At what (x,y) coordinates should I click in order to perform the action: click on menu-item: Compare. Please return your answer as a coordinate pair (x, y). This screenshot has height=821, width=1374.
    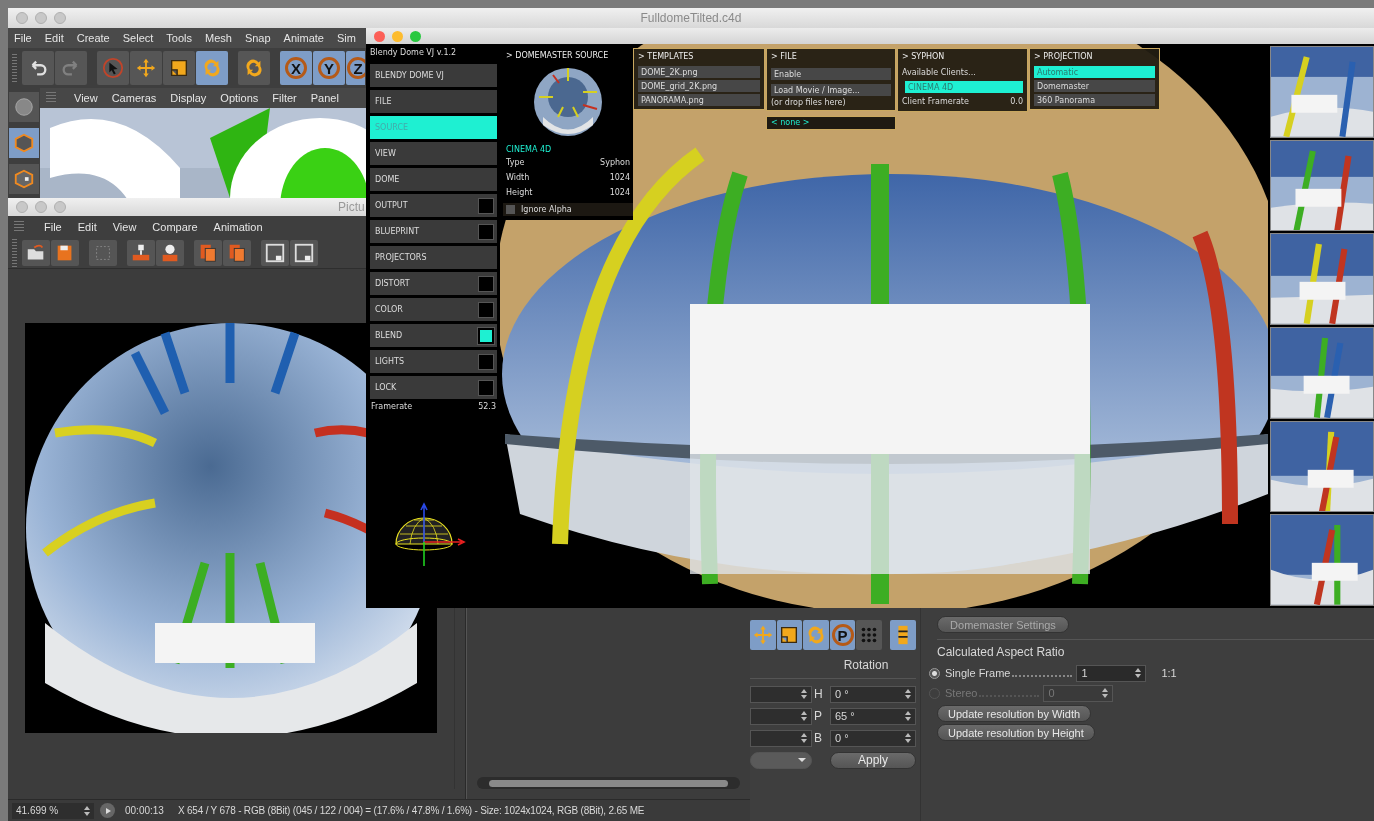
    Looking at the image, I should click on (175, 227).